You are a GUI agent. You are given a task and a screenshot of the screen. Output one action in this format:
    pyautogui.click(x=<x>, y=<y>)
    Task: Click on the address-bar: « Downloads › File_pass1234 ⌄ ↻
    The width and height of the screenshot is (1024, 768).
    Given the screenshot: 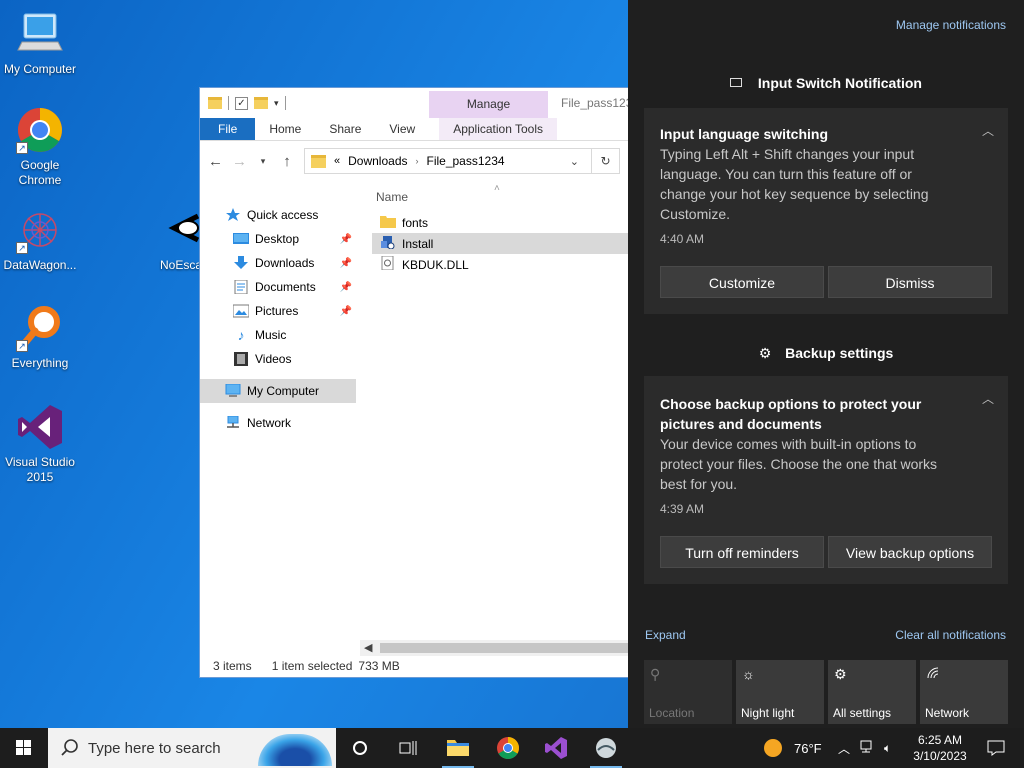 What is the action you would take?
    pyautogui.click(x=462, y=161)
    